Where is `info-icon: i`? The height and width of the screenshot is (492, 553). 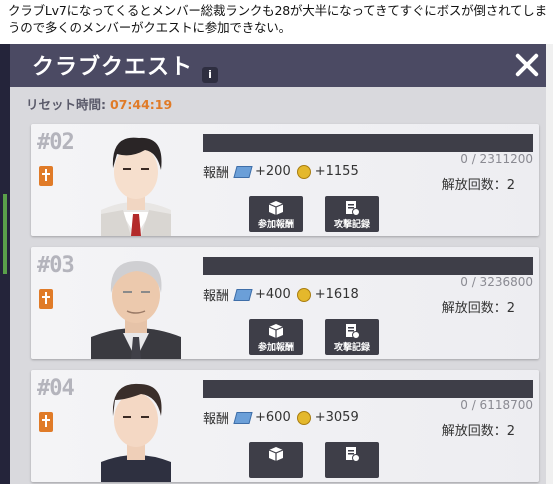 info-icon: i is located at coordinates (210, 75).